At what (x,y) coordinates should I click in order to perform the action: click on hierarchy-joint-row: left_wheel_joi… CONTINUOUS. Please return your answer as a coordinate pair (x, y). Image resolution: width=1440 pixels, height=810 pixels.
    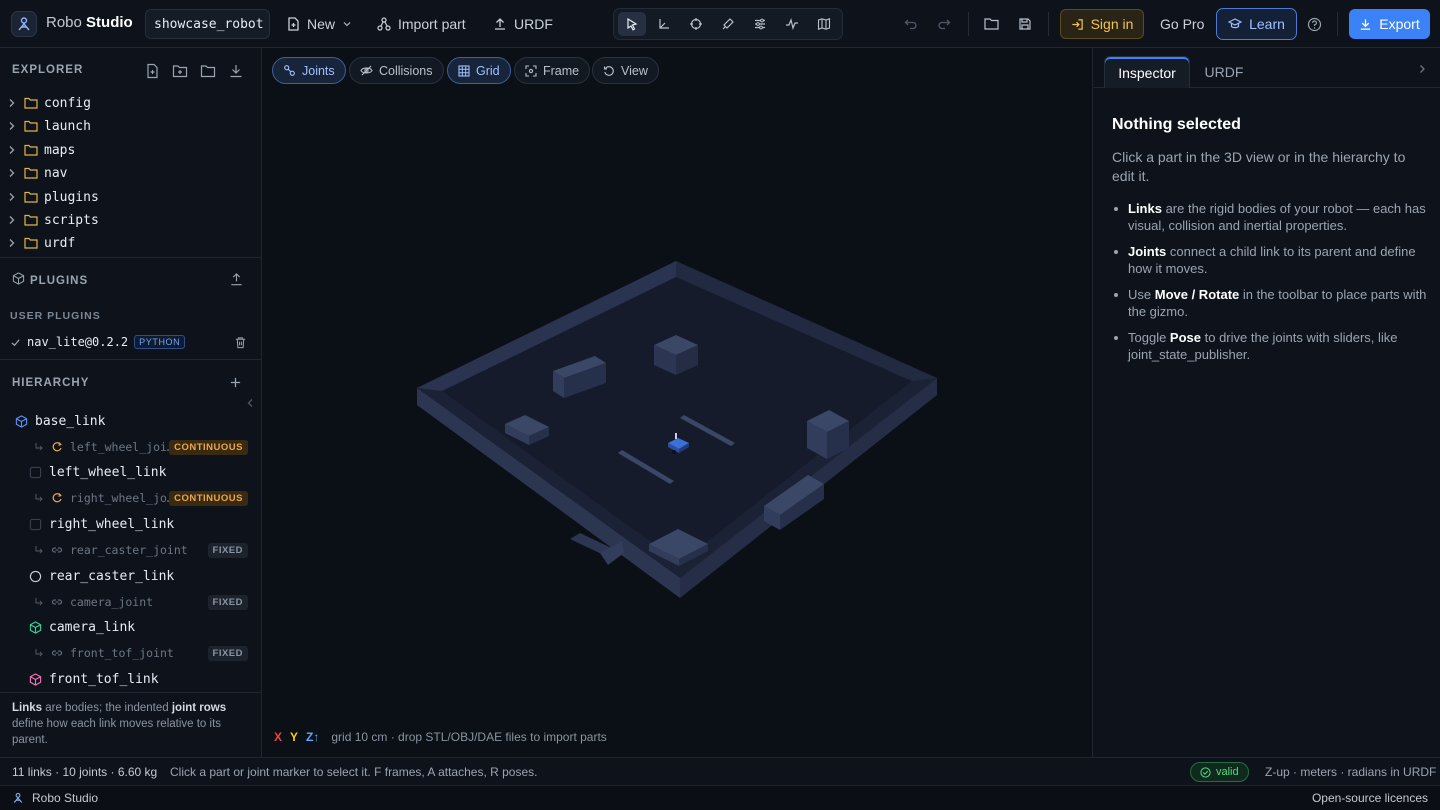
    Looking at the image, I should click on (148, 447).